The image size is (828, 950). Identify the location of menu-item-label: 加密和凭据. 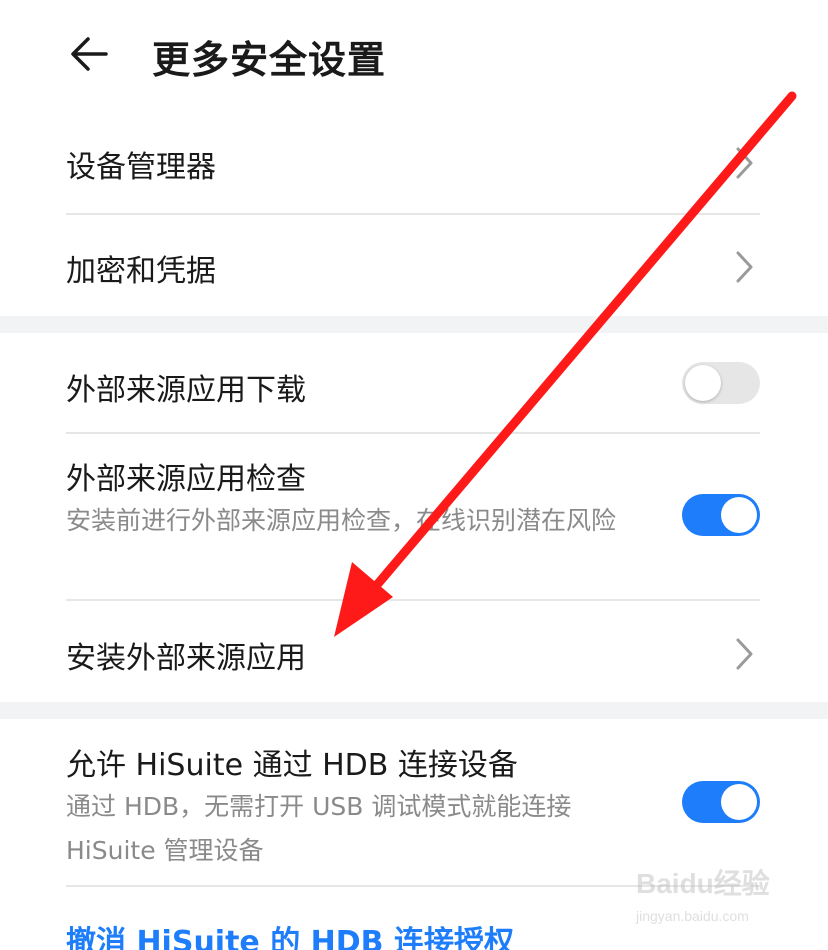
(141, 271).